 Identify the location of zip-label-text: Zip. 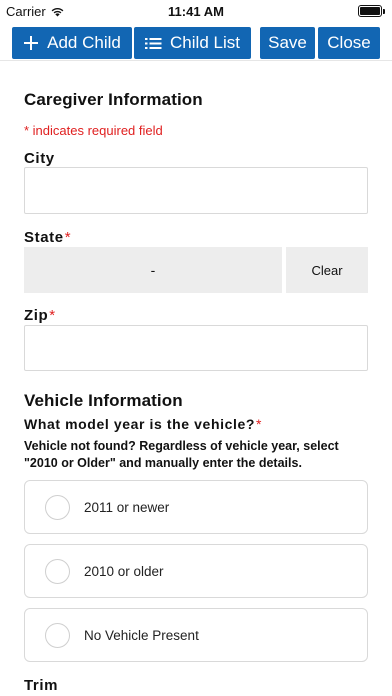
(36, 315).